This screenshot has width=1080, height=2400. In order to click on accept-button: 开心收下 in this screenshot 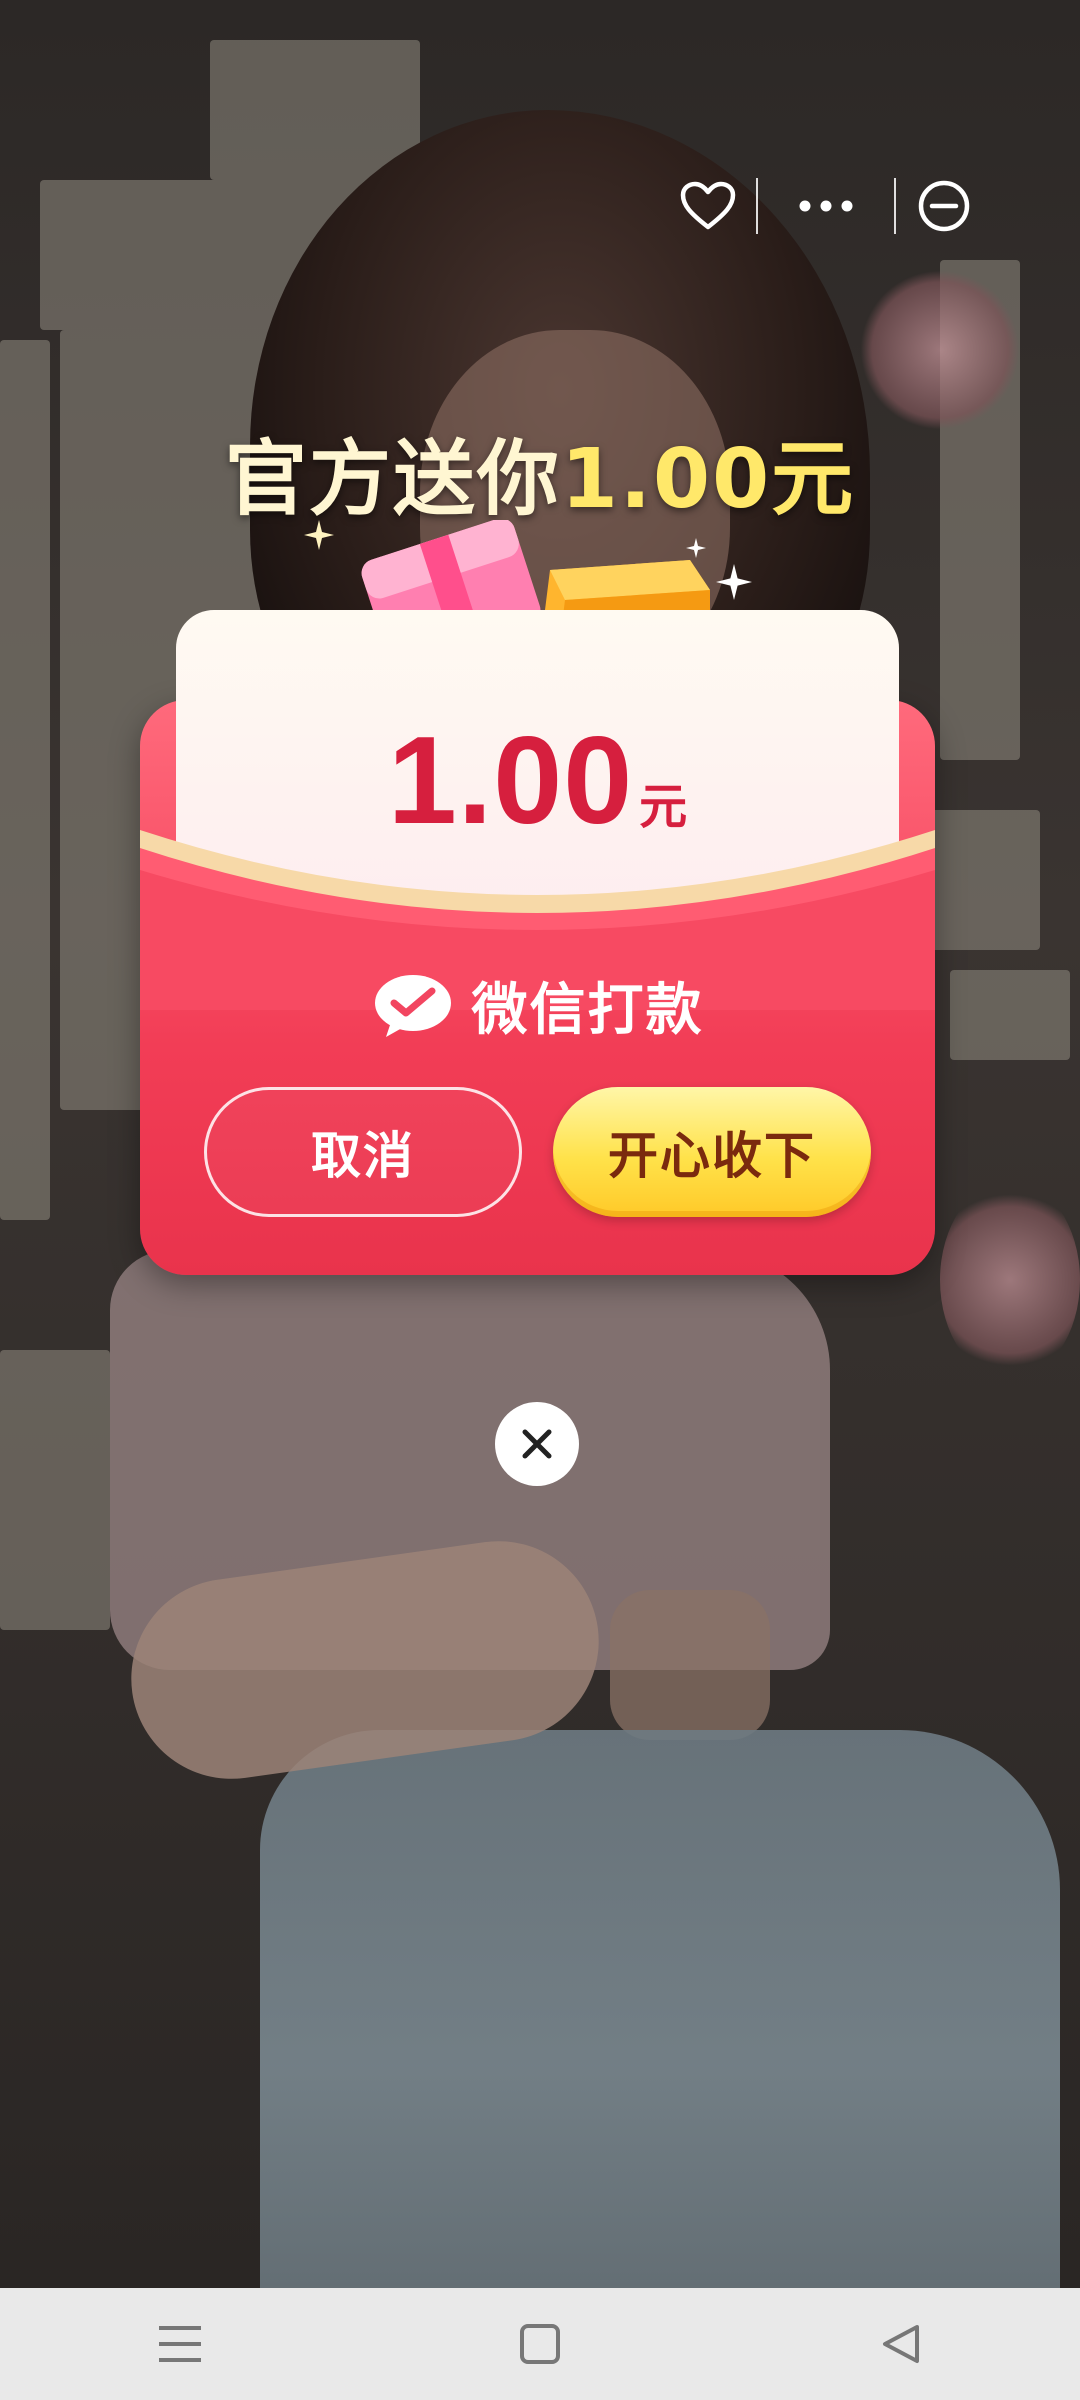, I will do `click(712, 1152)`.